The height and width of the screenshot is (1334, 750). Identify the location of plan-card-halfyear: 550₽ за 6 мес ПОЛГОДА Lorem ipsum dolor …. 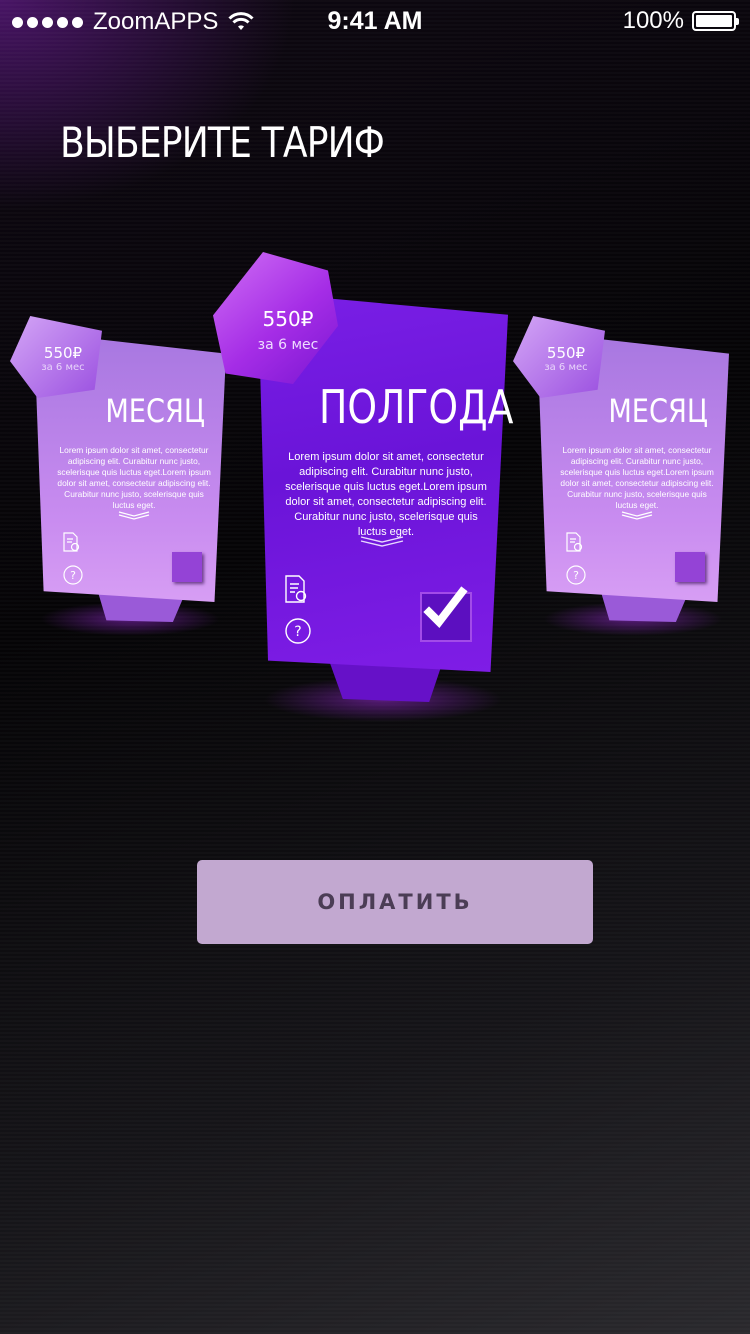
(368, 487).